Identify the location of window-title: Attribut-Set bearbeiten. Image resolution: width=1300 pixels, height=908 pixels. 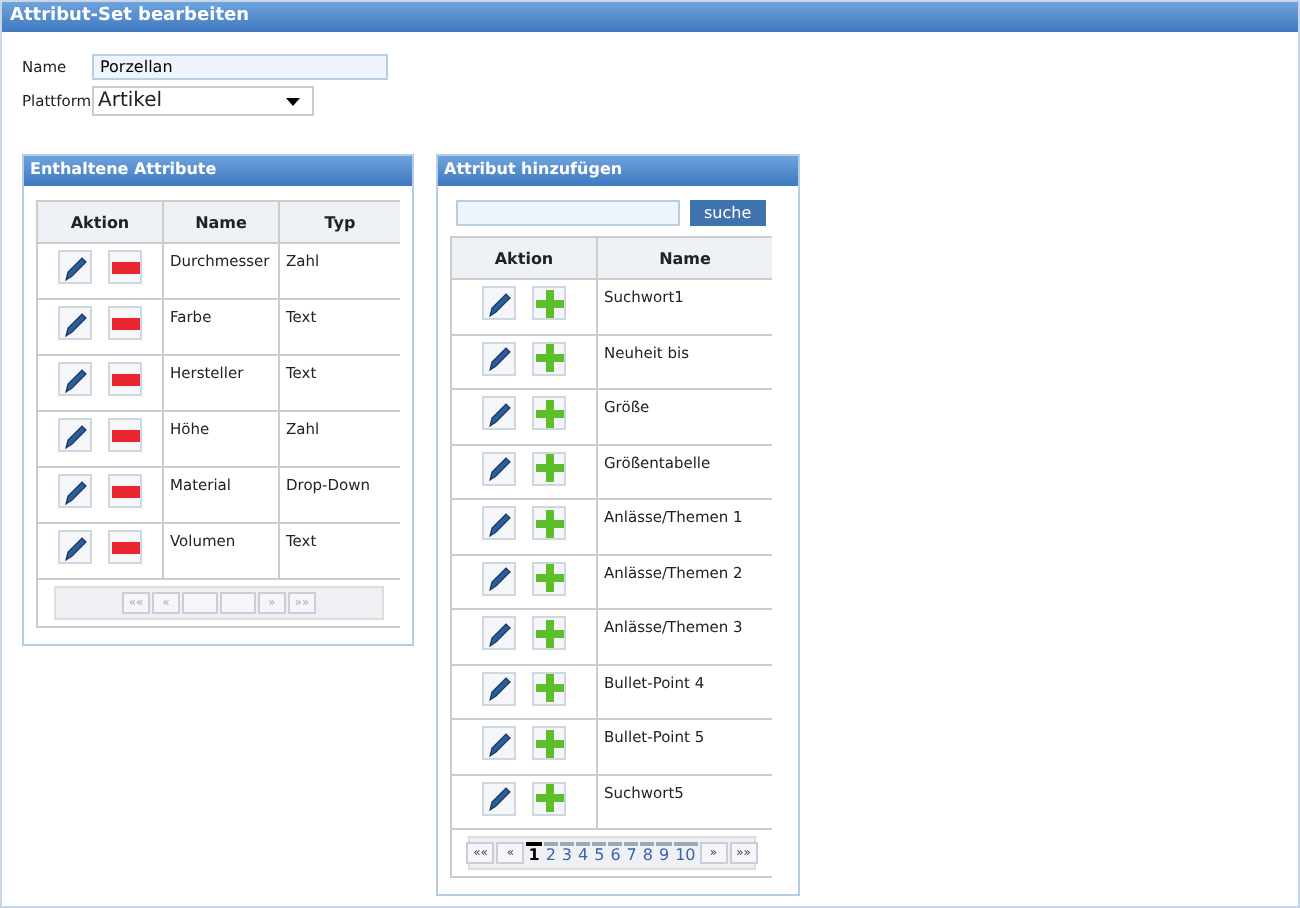
(650, 17).